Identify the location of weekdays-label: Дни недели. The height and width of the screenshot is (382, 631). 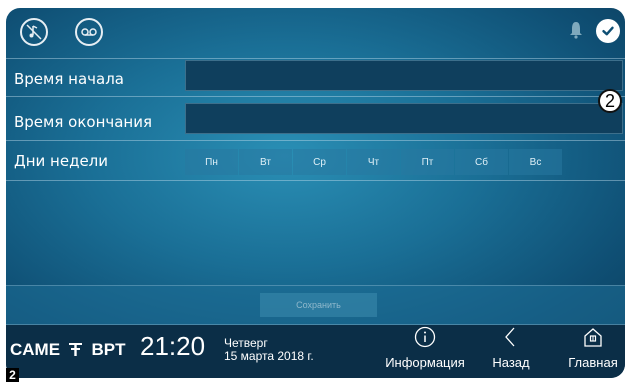
(61, 161).